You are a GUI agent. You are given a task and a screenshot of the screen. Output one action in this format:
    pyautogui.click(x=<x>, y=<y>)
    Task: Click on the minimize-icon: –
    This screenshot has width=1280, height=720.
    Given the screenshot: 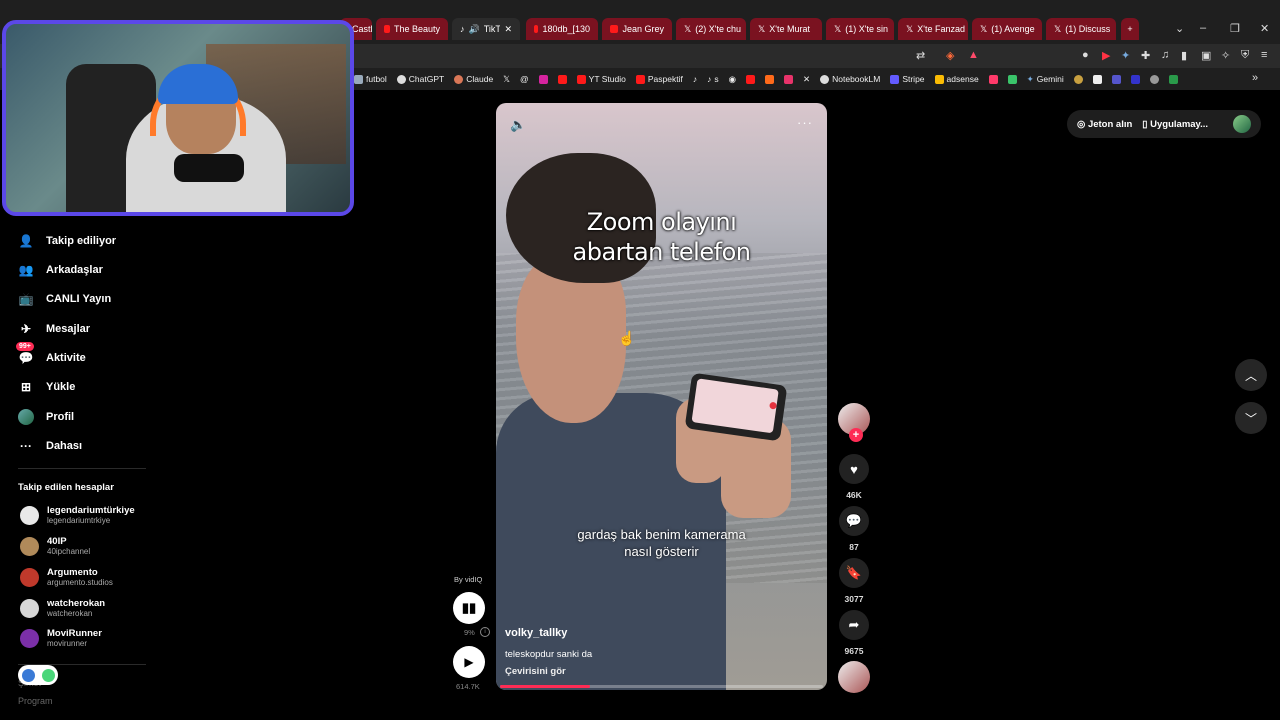 What is the action you would take?
    pyautogui.click(x=1203, y=28)
    